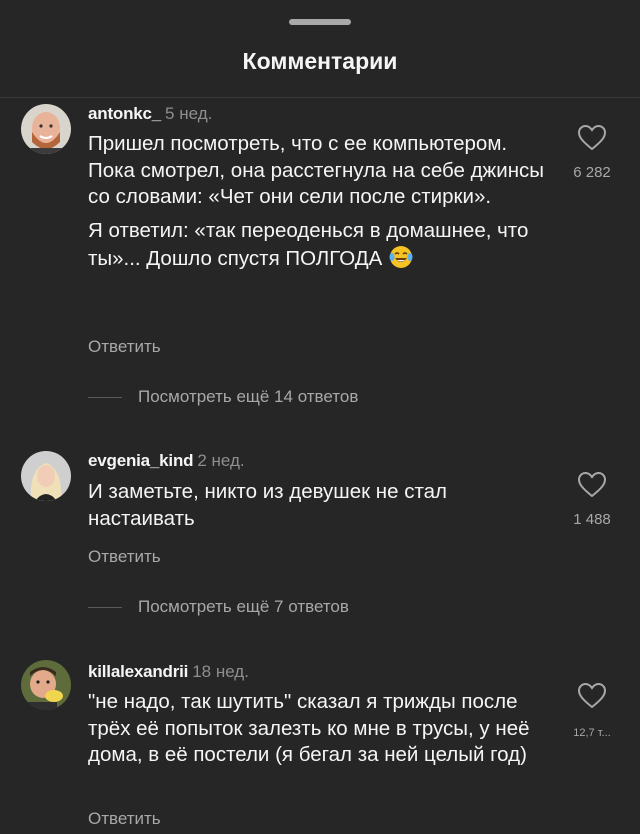  Describe the element at coordinates (248, 396) in the screenshot. I see `view-more-label: Посмотреть ещё 14 ответов` at that location.